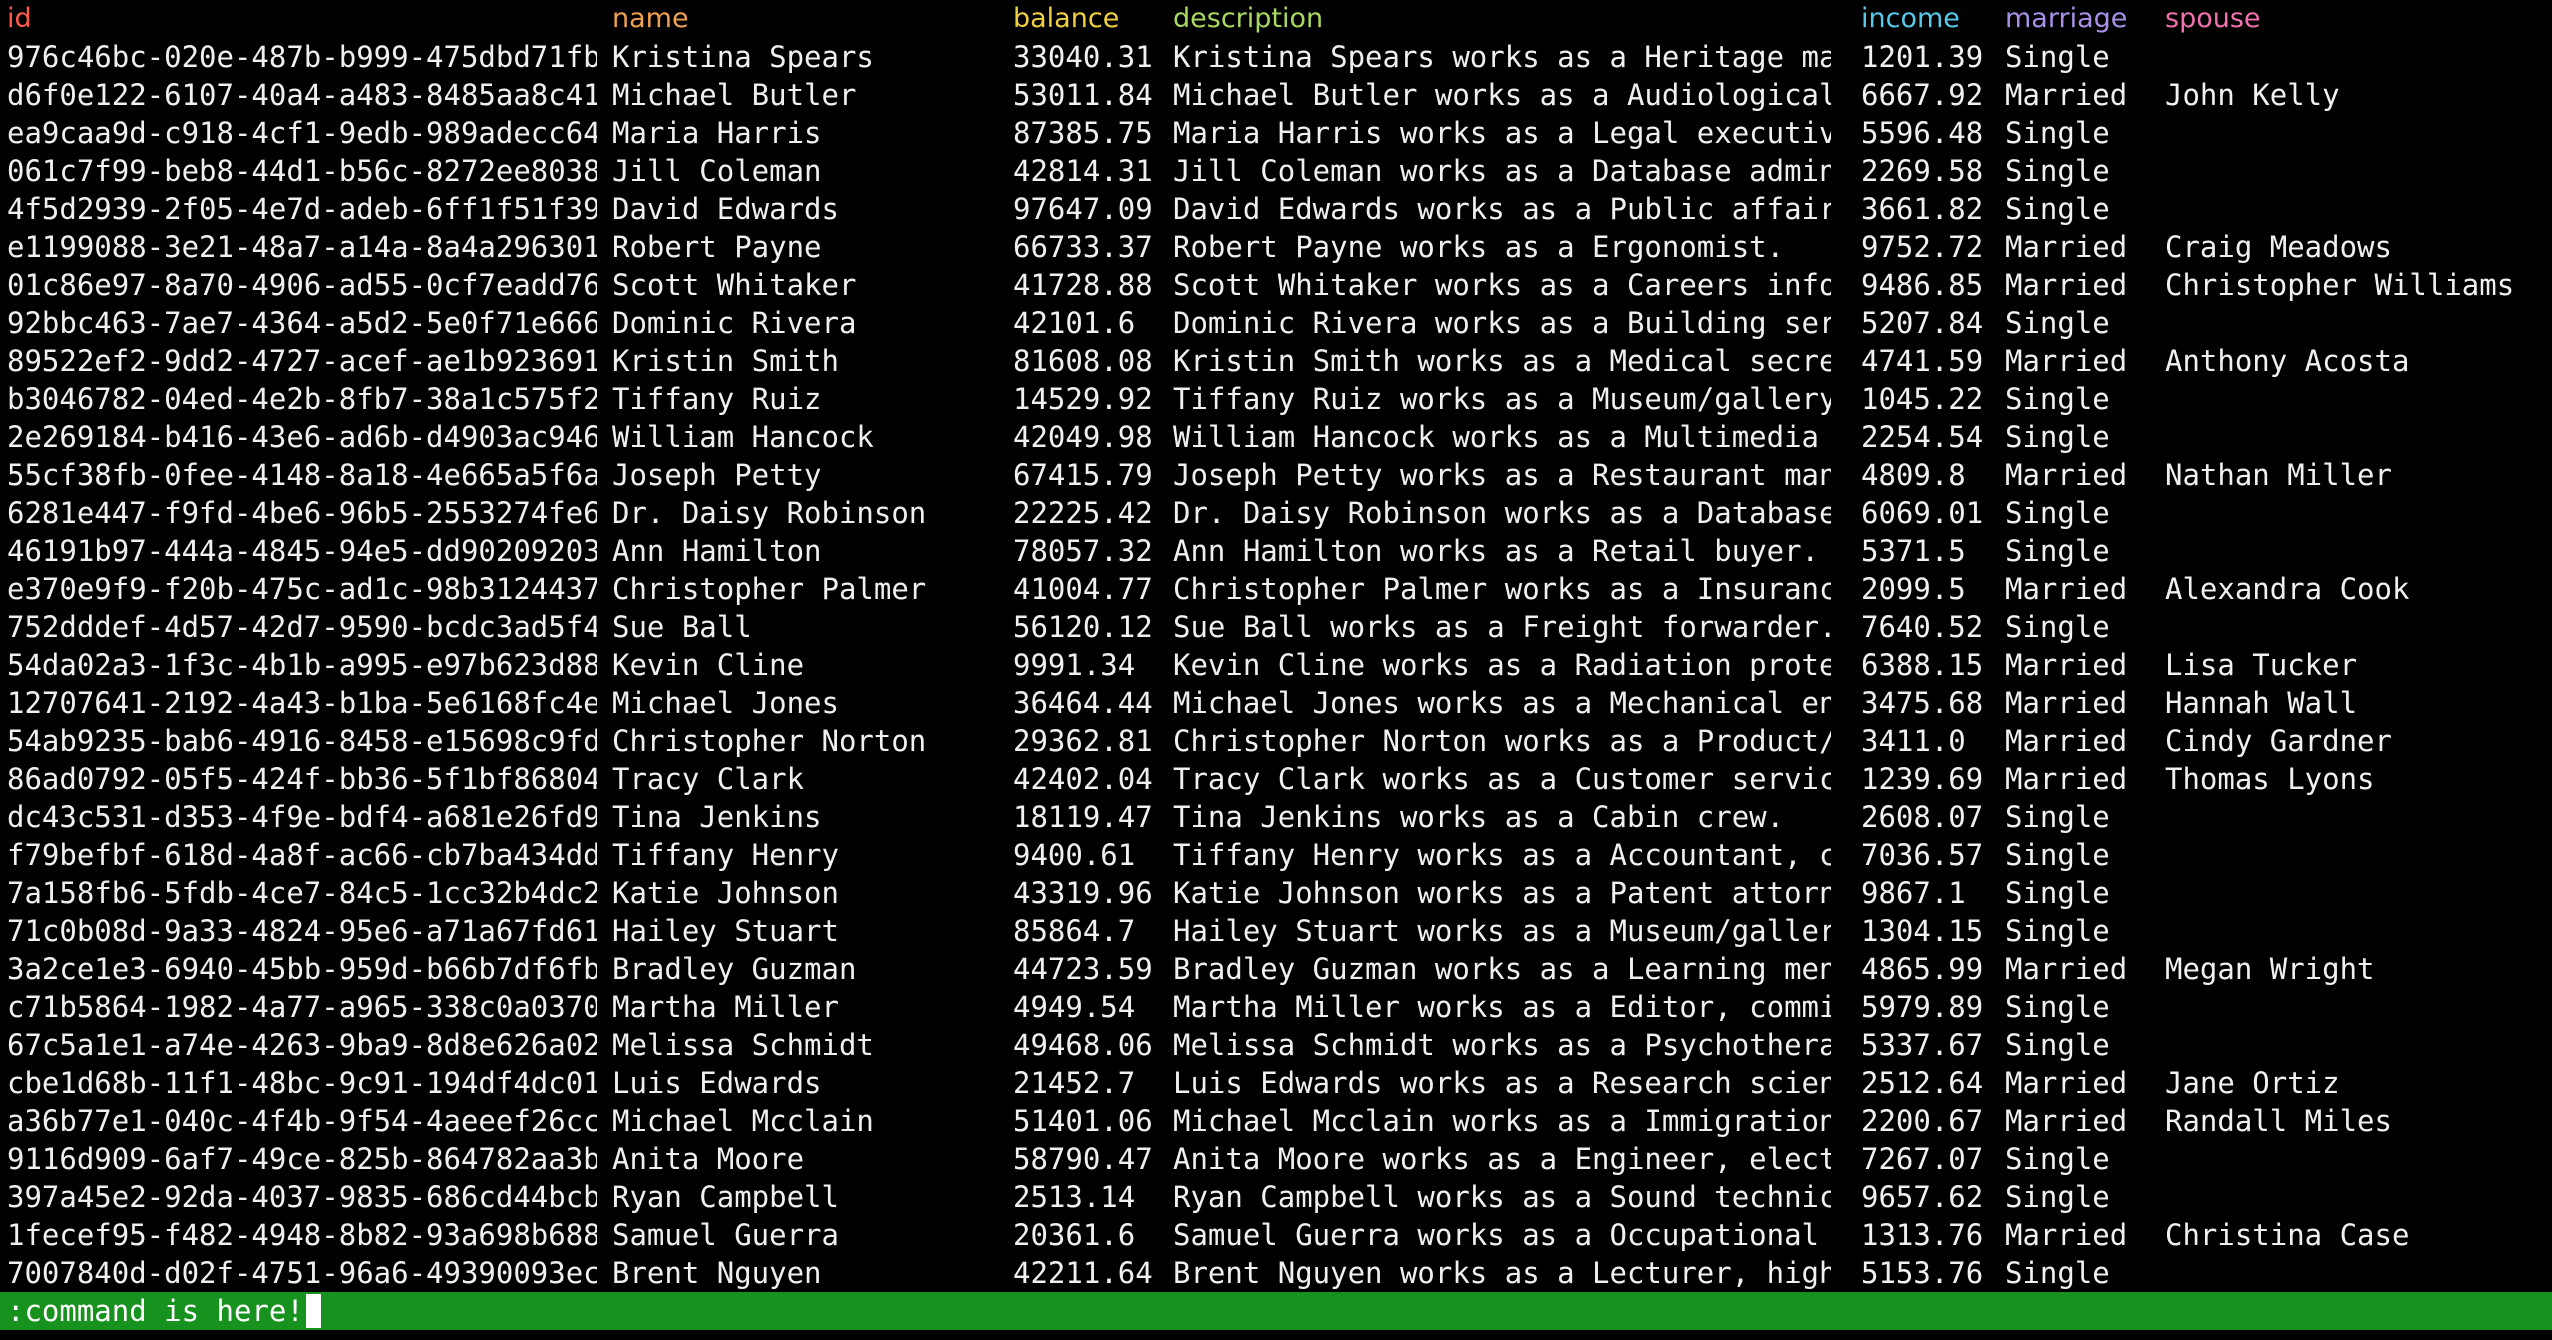  I want to click on cell-income: 2608.07, so click(1922, 817).